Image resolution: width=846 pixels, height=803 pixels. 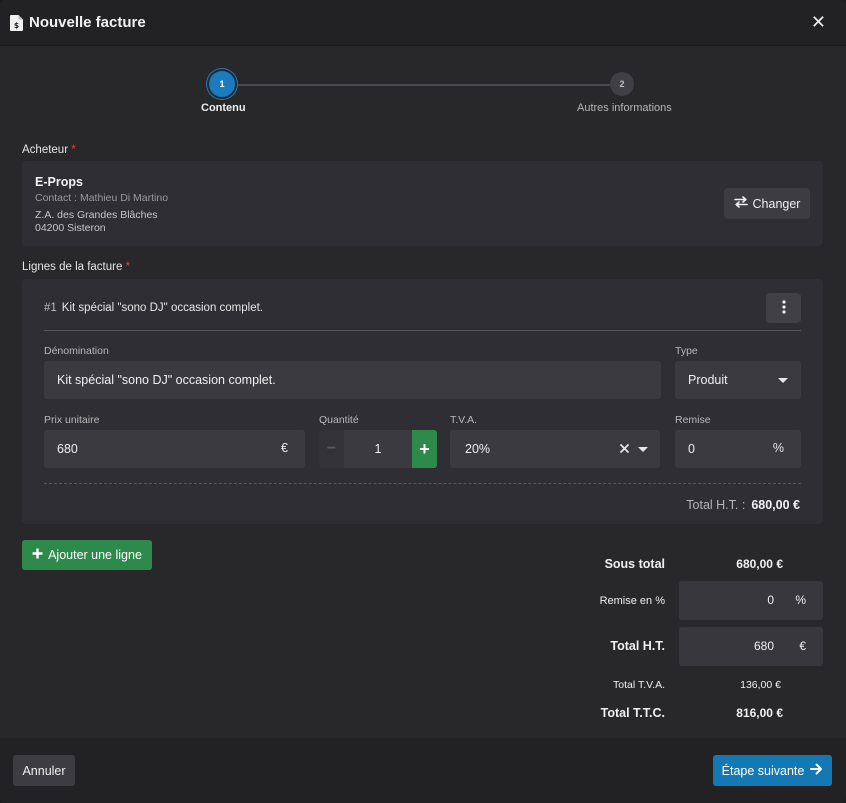 What do you see at coordinates (751, 600) in the screenshot?
I see `discount-percent-input: 0 %` at bounding box center [751, 600].